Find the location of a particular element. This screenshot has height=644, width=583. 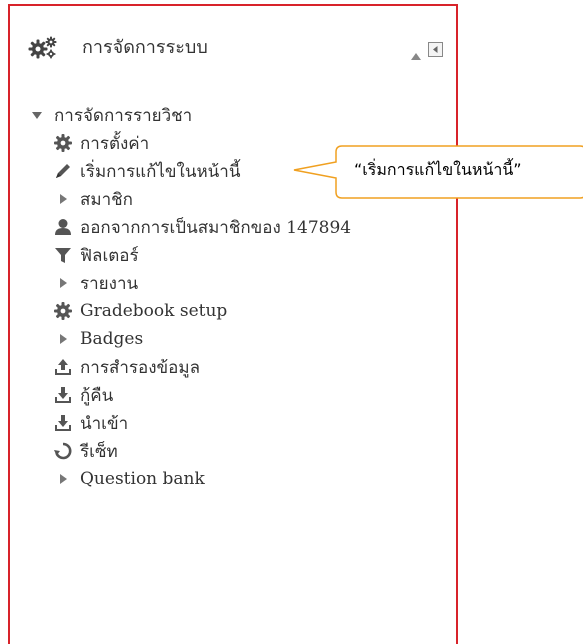

tree-item-import: นำเข้า is located at coordinates (90, 423).